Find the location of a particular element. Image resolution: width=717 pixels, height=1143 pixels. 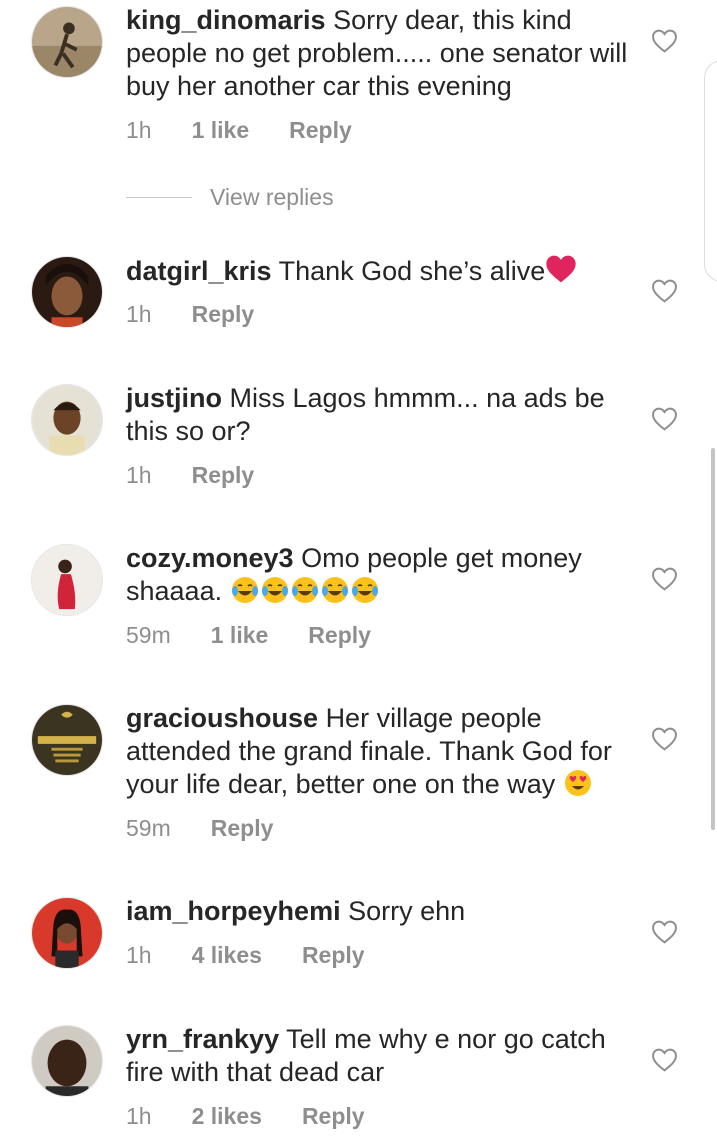

comment-text: Sorry ehn is located at coordinates (407, 911).